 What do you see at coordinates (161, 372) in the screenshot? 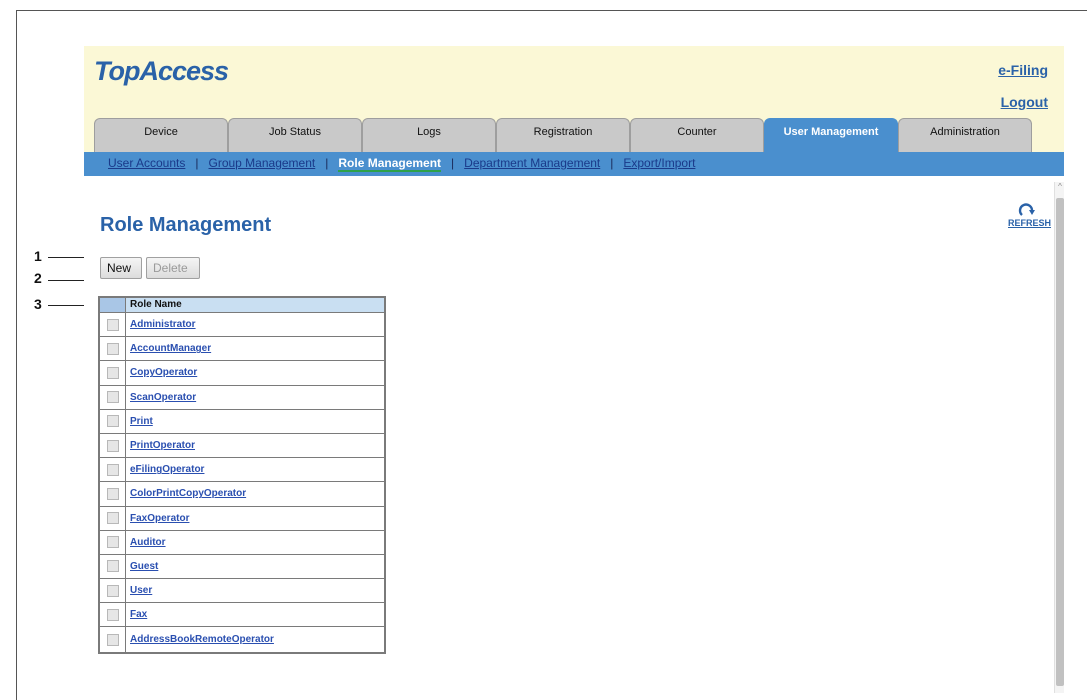
I see `role-link: CopyOperator` at bounding box center [161, 372].